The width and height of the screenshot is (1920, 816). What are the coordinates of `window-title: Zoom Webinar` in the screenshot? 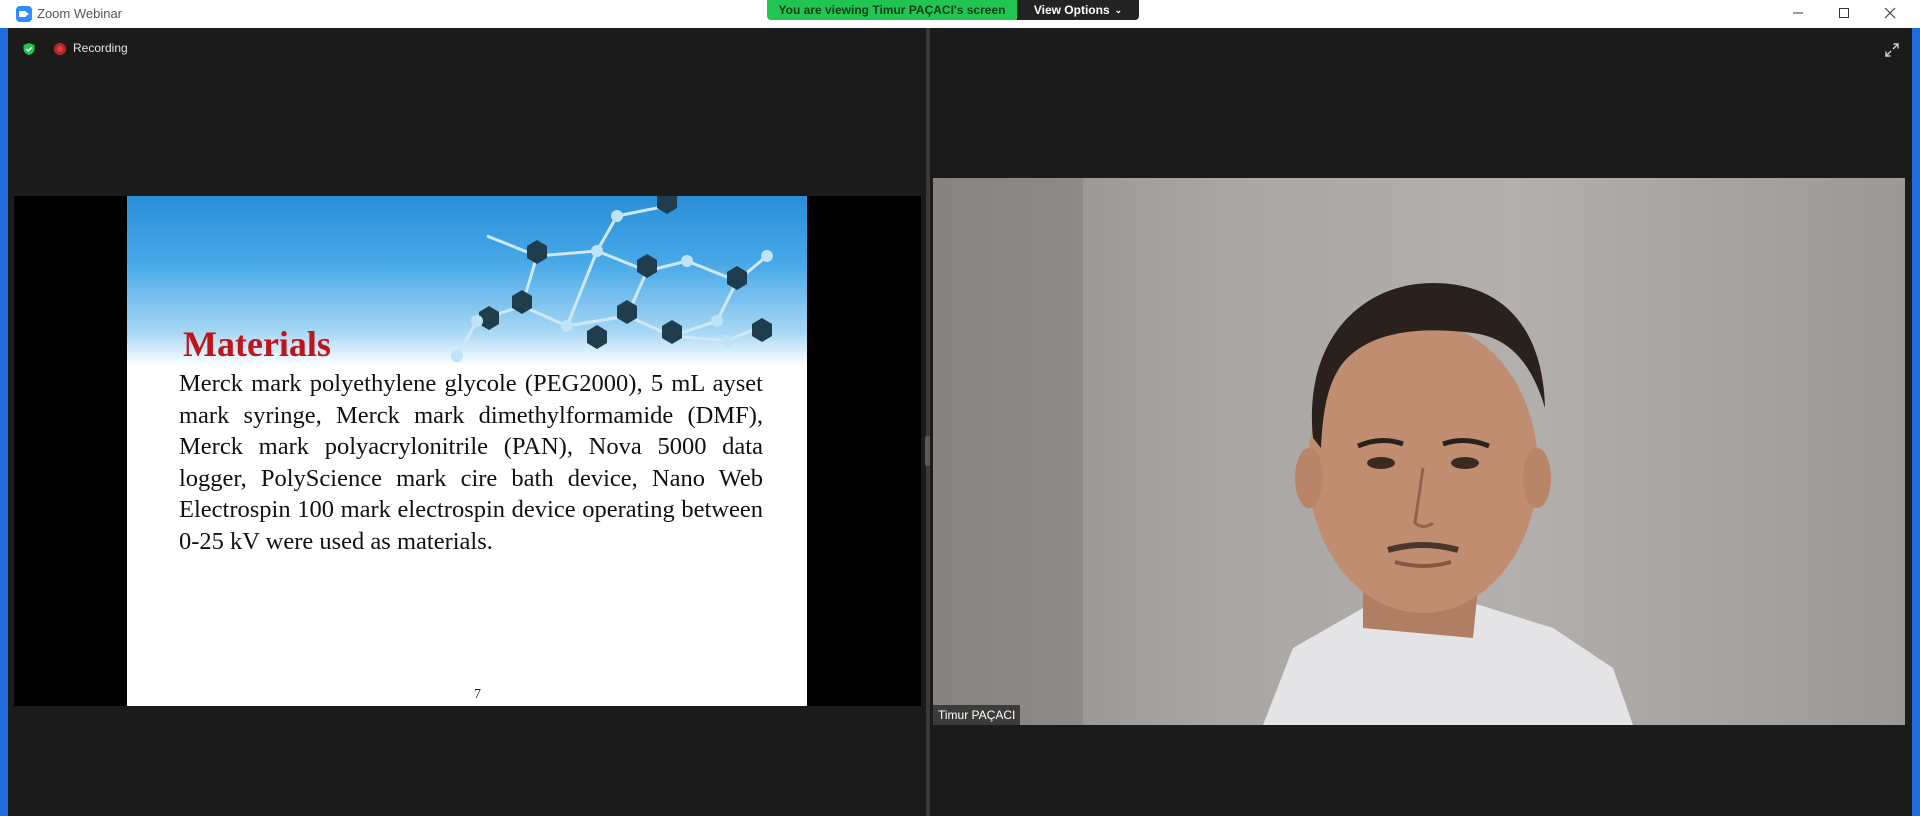 It's located at (80, 13).